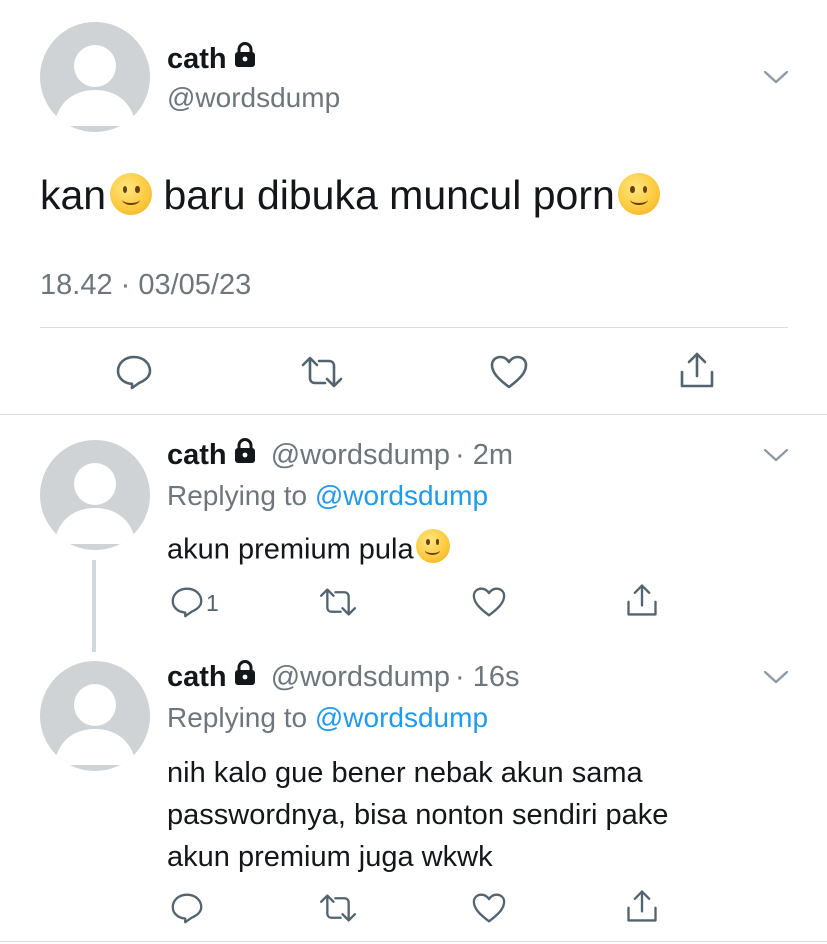 The width and height of the screenshot is (827, 944). What do you see at coordinates (212, 603) in the screenshot?
I see `reply-count: 1` at bounding box center [212, 603].